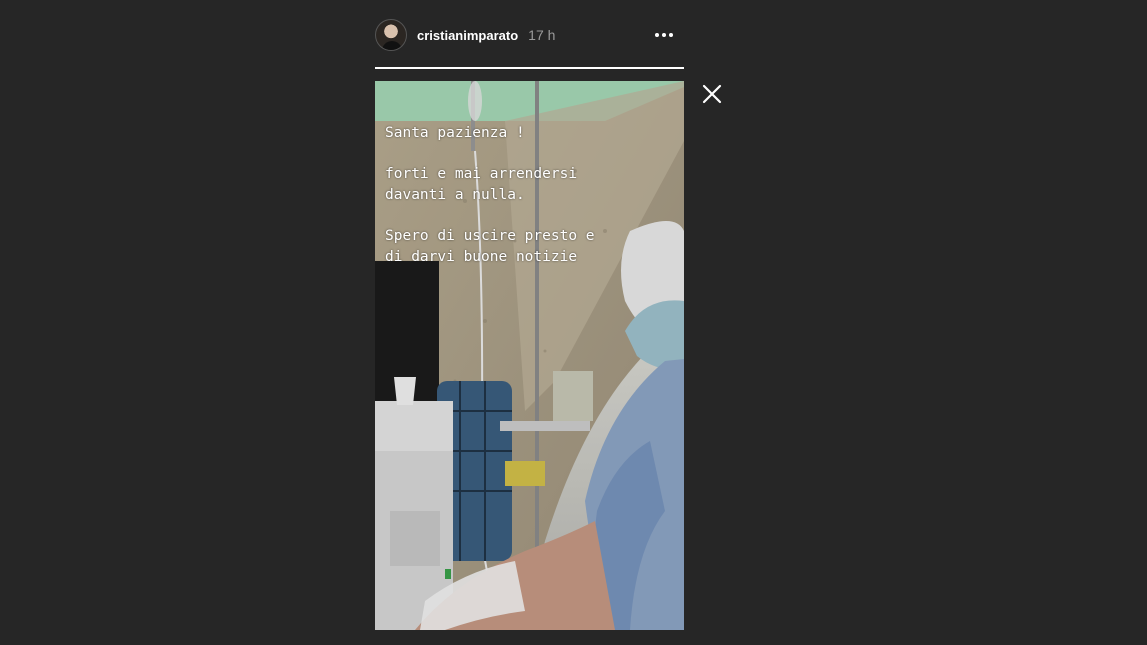  Describe the element at coordinates (542, 35) in the screenshot. I see `timestamp: 17 h` at that location.